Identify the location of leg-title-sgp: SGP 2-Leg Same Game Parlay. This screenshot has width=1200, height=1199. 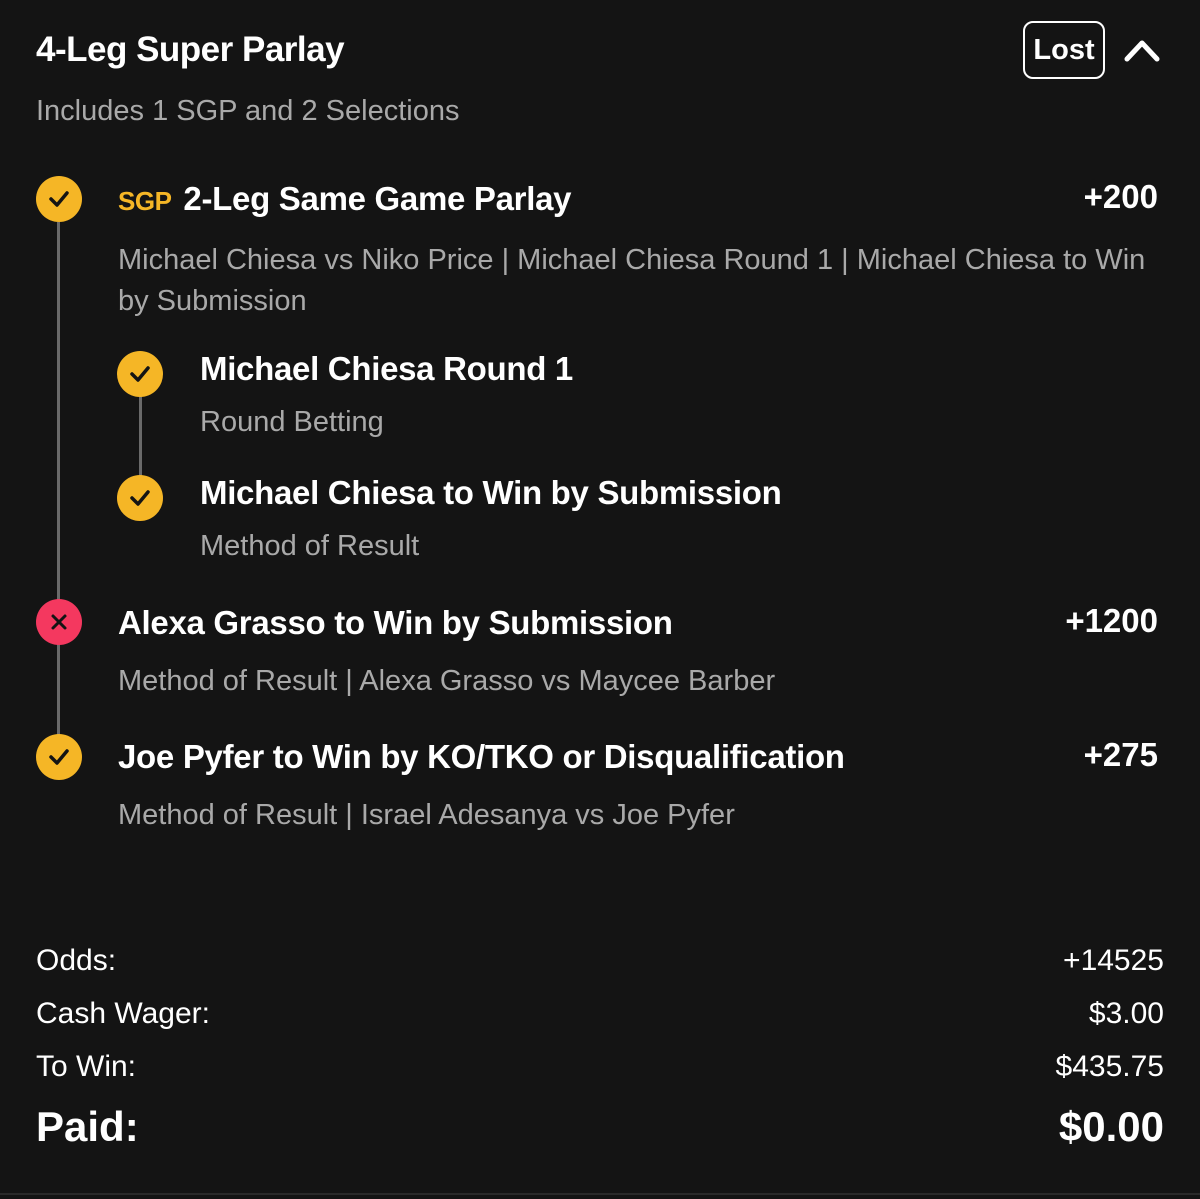
(345, 199).